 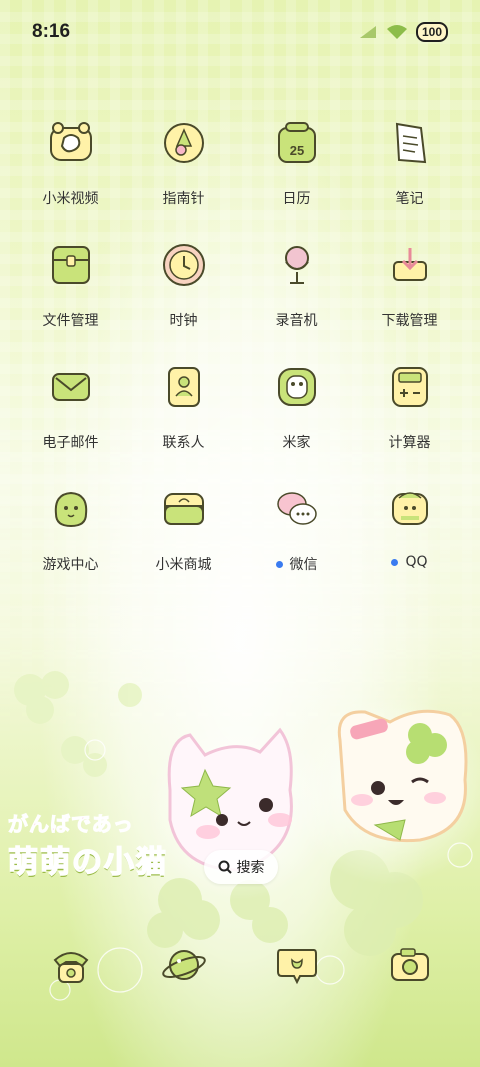 I want to click on status-icons: 100, so click(x=403, y=32).